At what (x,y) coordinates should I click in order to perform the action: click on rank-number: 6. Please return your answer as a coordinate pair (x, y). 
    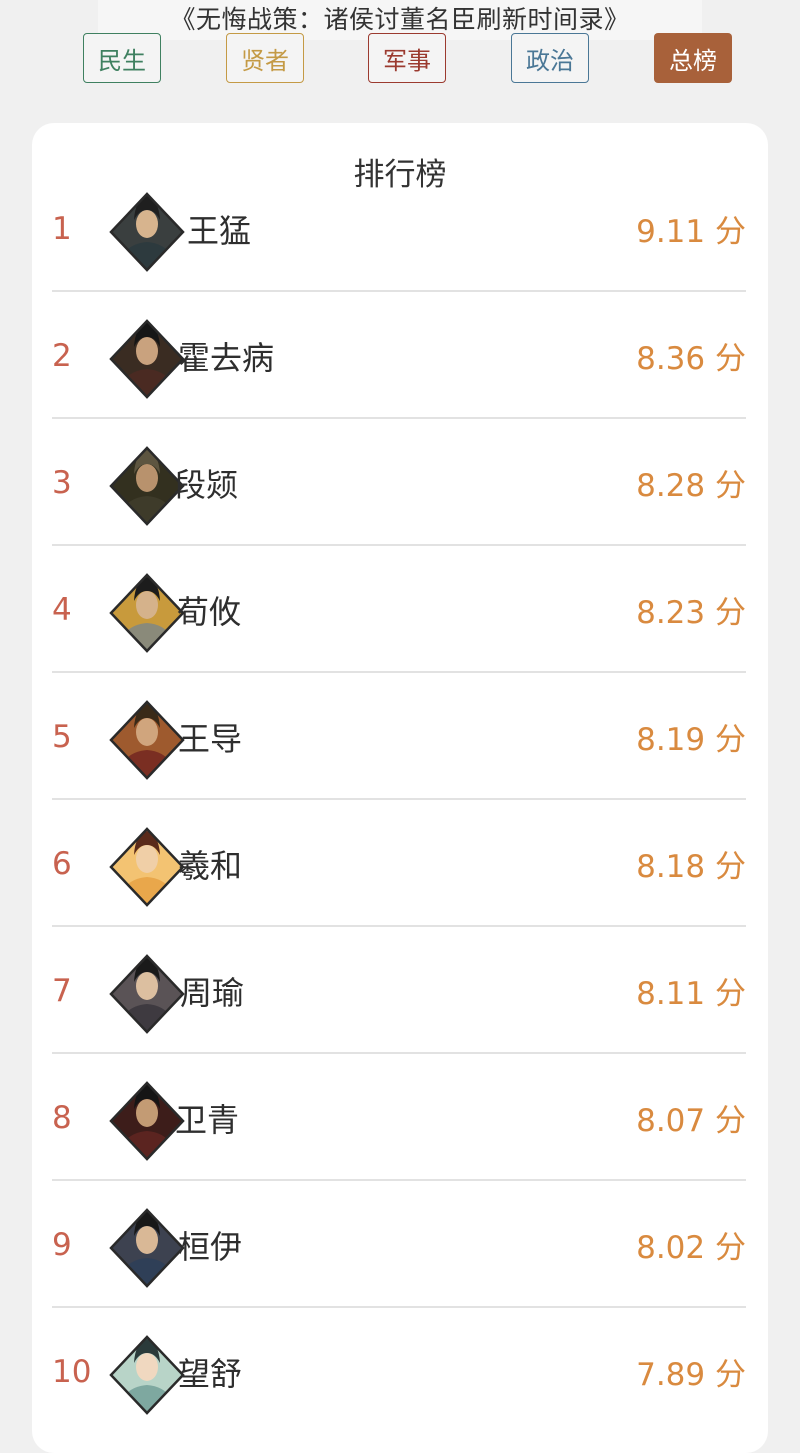
    Looking at the image, I should click on (62, 863).